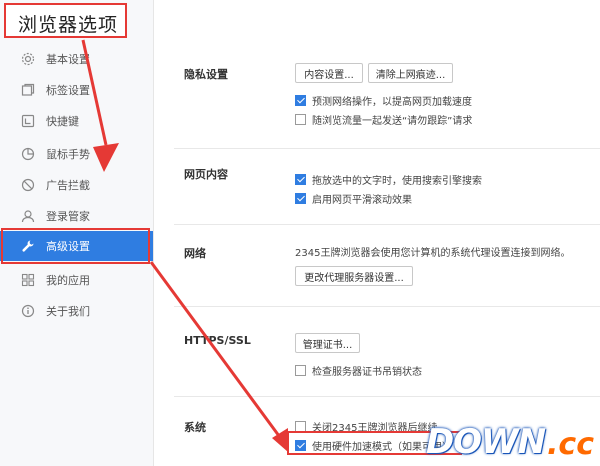 The image size is (600, 466). I want to click on sidebar-item-login-manager: 登录管家, so click(76, 216).